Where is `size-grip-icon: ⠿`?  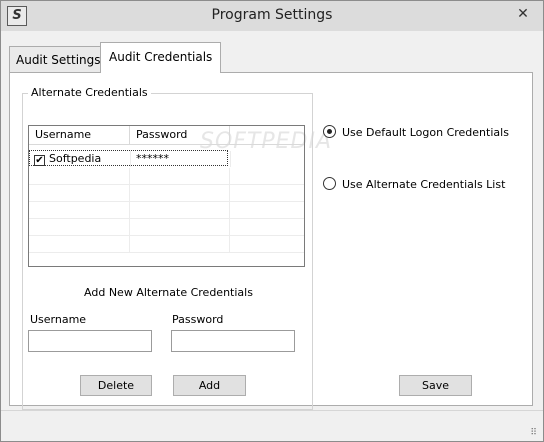 size-grip-icon: ⠿ is located at coordinates (533, 433).